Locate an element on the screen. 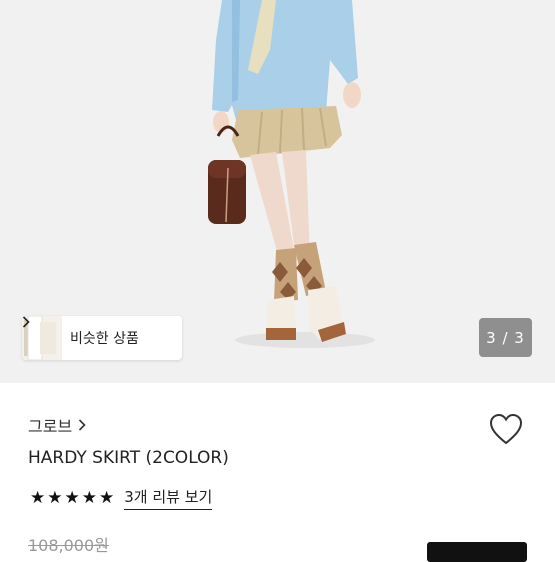  product-title: HARDY SKIRT (2COLOR) is located at coordinates (128, 458).